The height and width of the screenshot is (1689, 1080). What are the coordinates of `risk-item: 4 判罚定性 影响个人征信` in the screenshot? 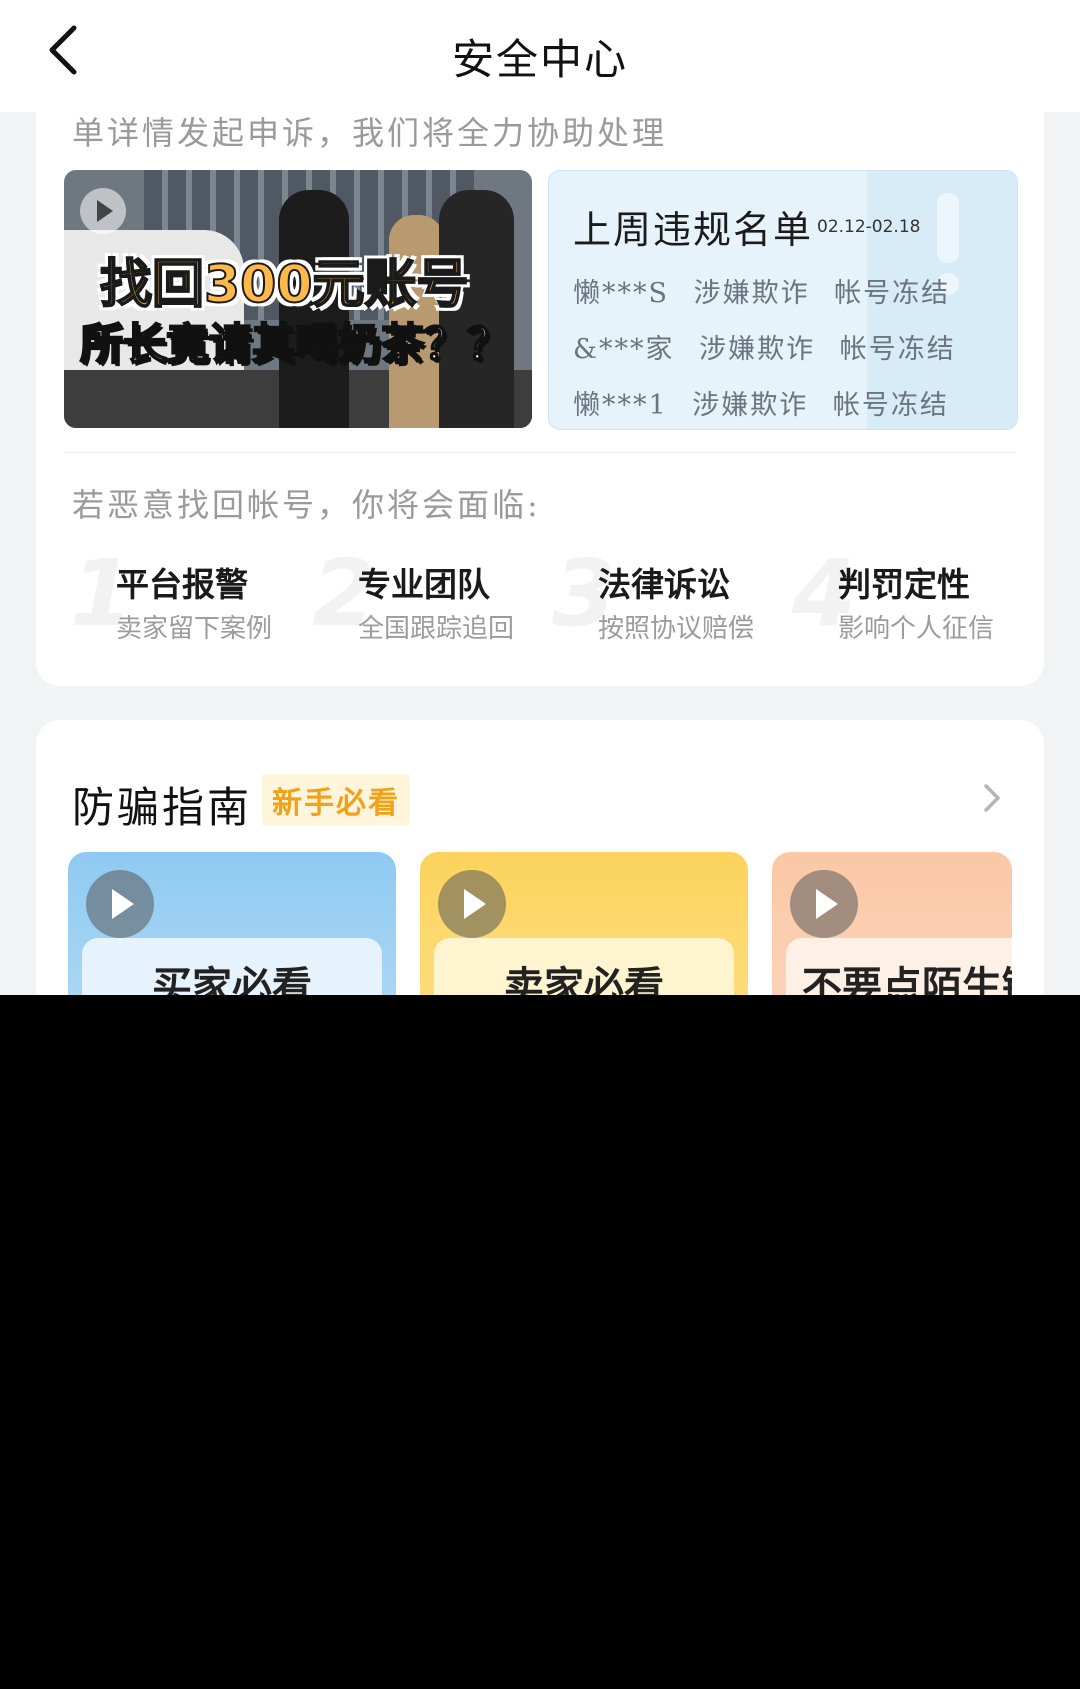 It's located at (912, 600).